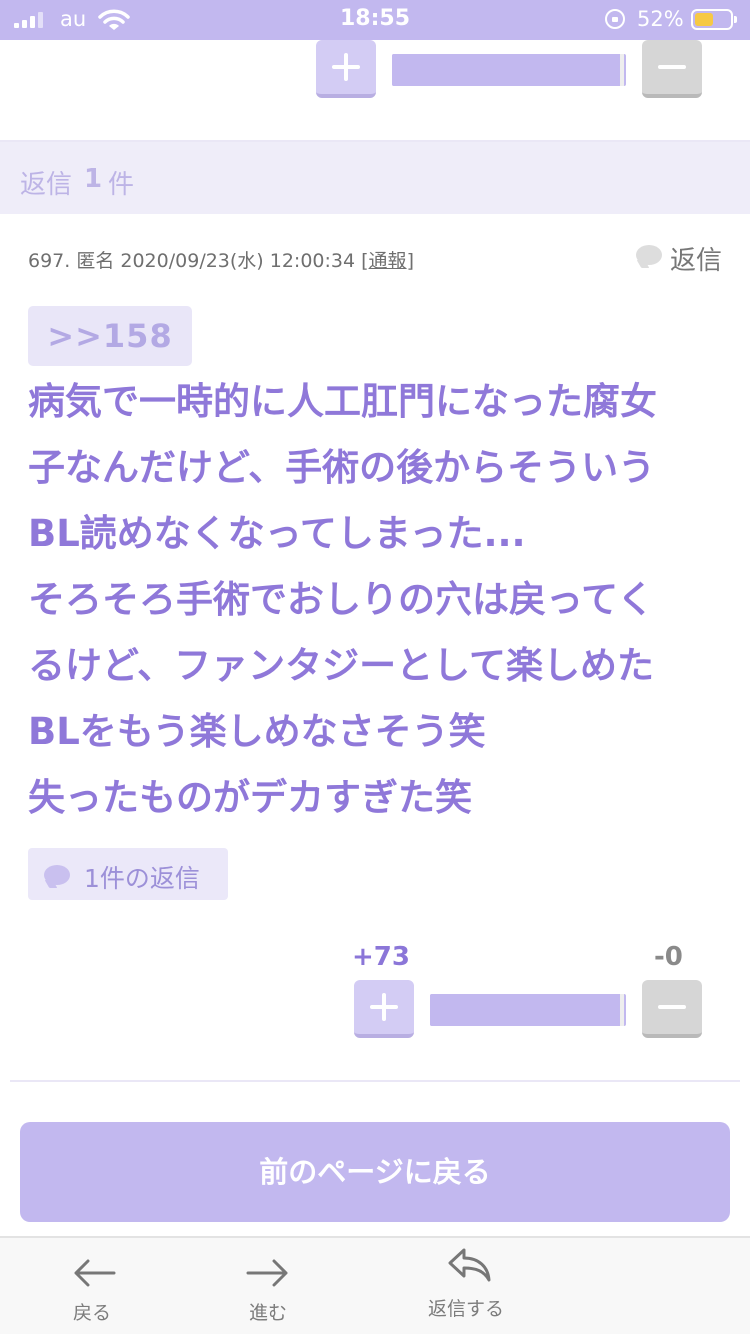 Image resolution: width=750 pixels, height=1334 pixels. Describe the element at coordinates (375, 1172) in the screenshot. I see `previous-page-button: 前のページに戻る` at that location.